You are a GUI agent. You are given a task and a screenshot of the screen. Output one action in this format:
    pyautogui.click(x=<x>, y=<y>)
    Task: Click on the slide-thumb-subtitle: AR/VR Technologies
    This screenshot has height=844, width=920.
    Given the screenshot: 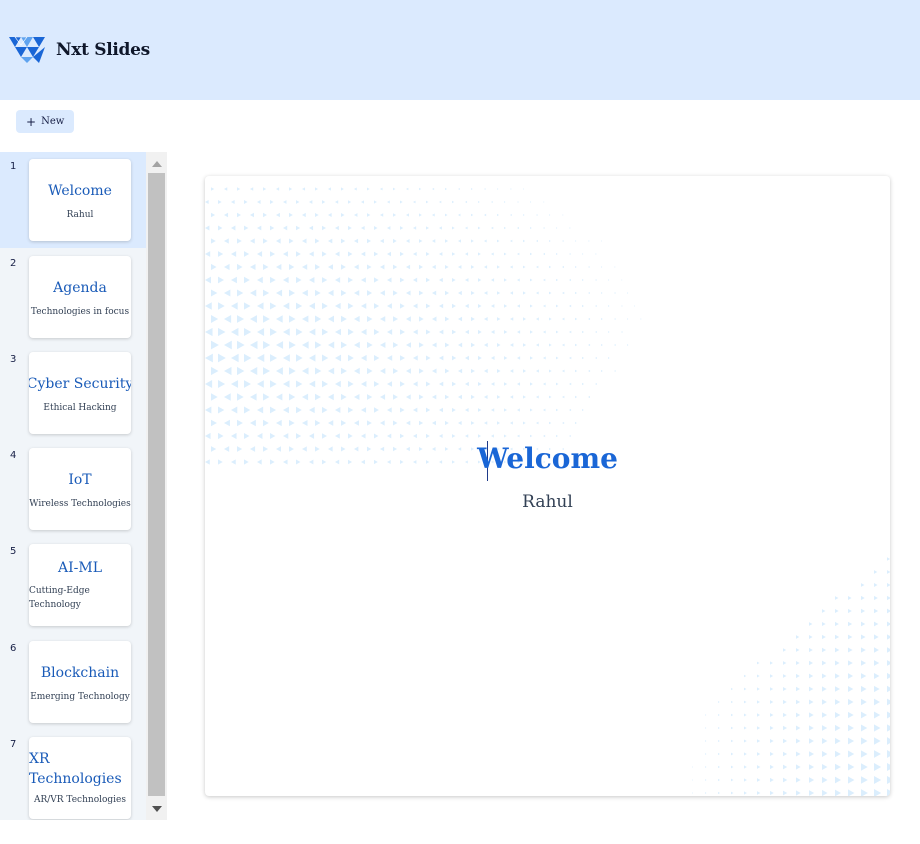 What is the action you would take?
    pyautogui.click(x=79, y=800)
    